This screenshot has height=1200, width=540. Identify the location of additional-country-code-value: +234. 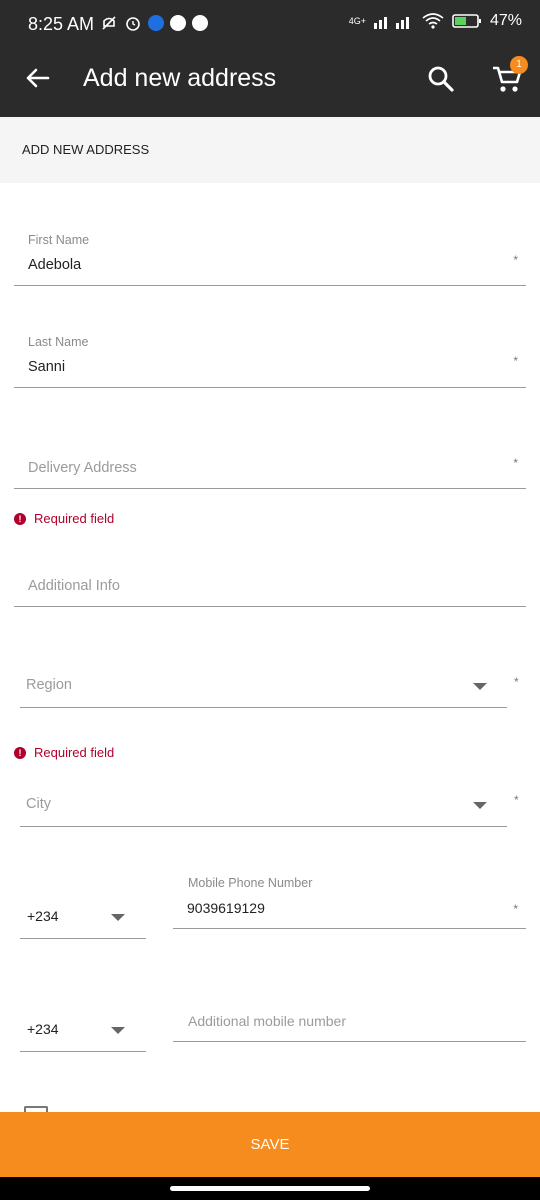
(43, 1029).